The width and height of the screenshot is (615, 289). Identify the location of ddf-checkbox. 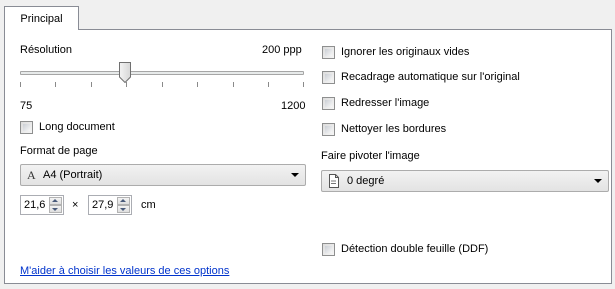
(328, 249).